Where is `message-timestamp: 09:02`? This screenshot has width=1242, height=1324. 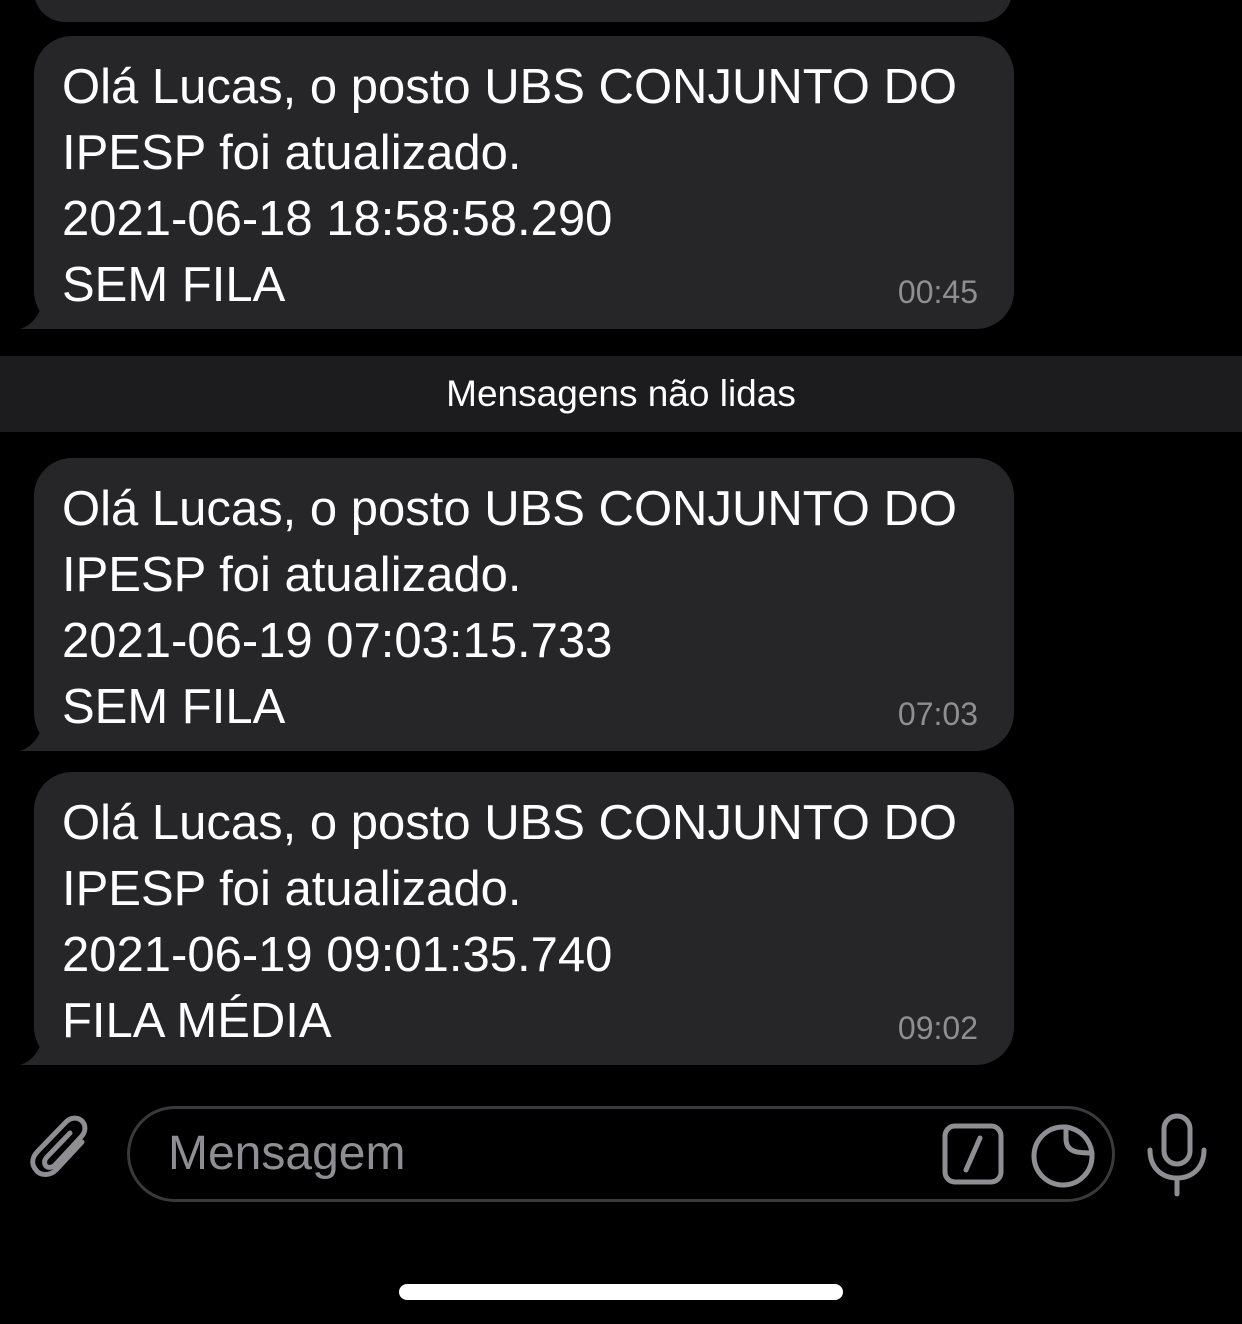
message-timestamp: 09:02 is located at coordinates (937, 1028).